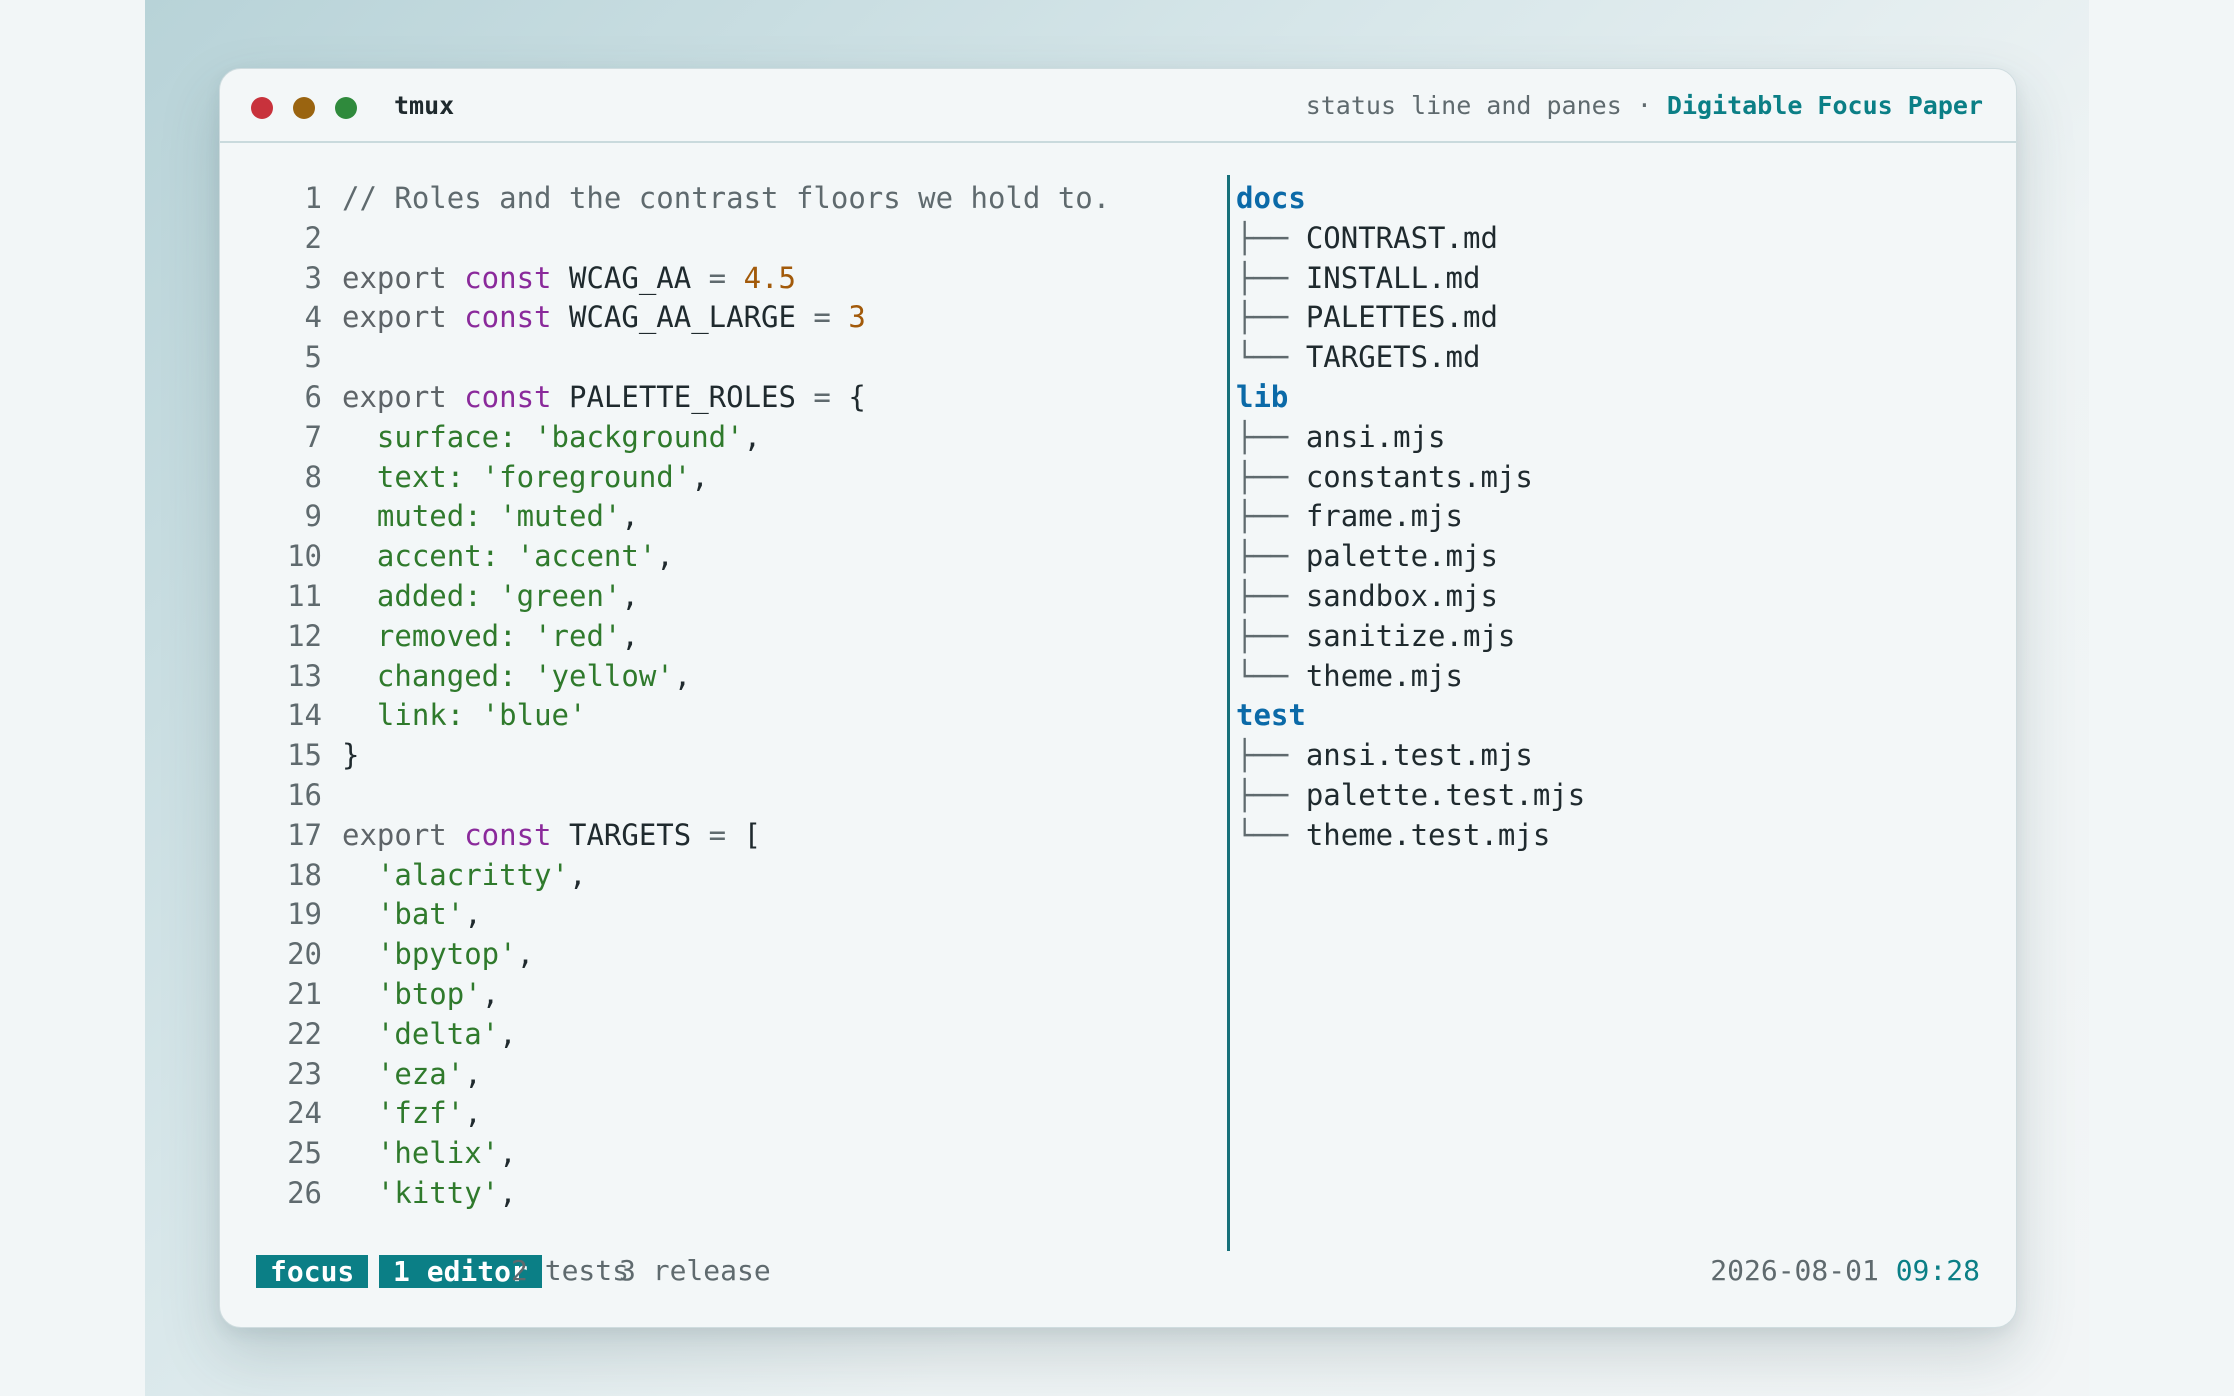 This screenshot has height=1396, width=2234. I want to click on code-token: {, so click(857, 396).